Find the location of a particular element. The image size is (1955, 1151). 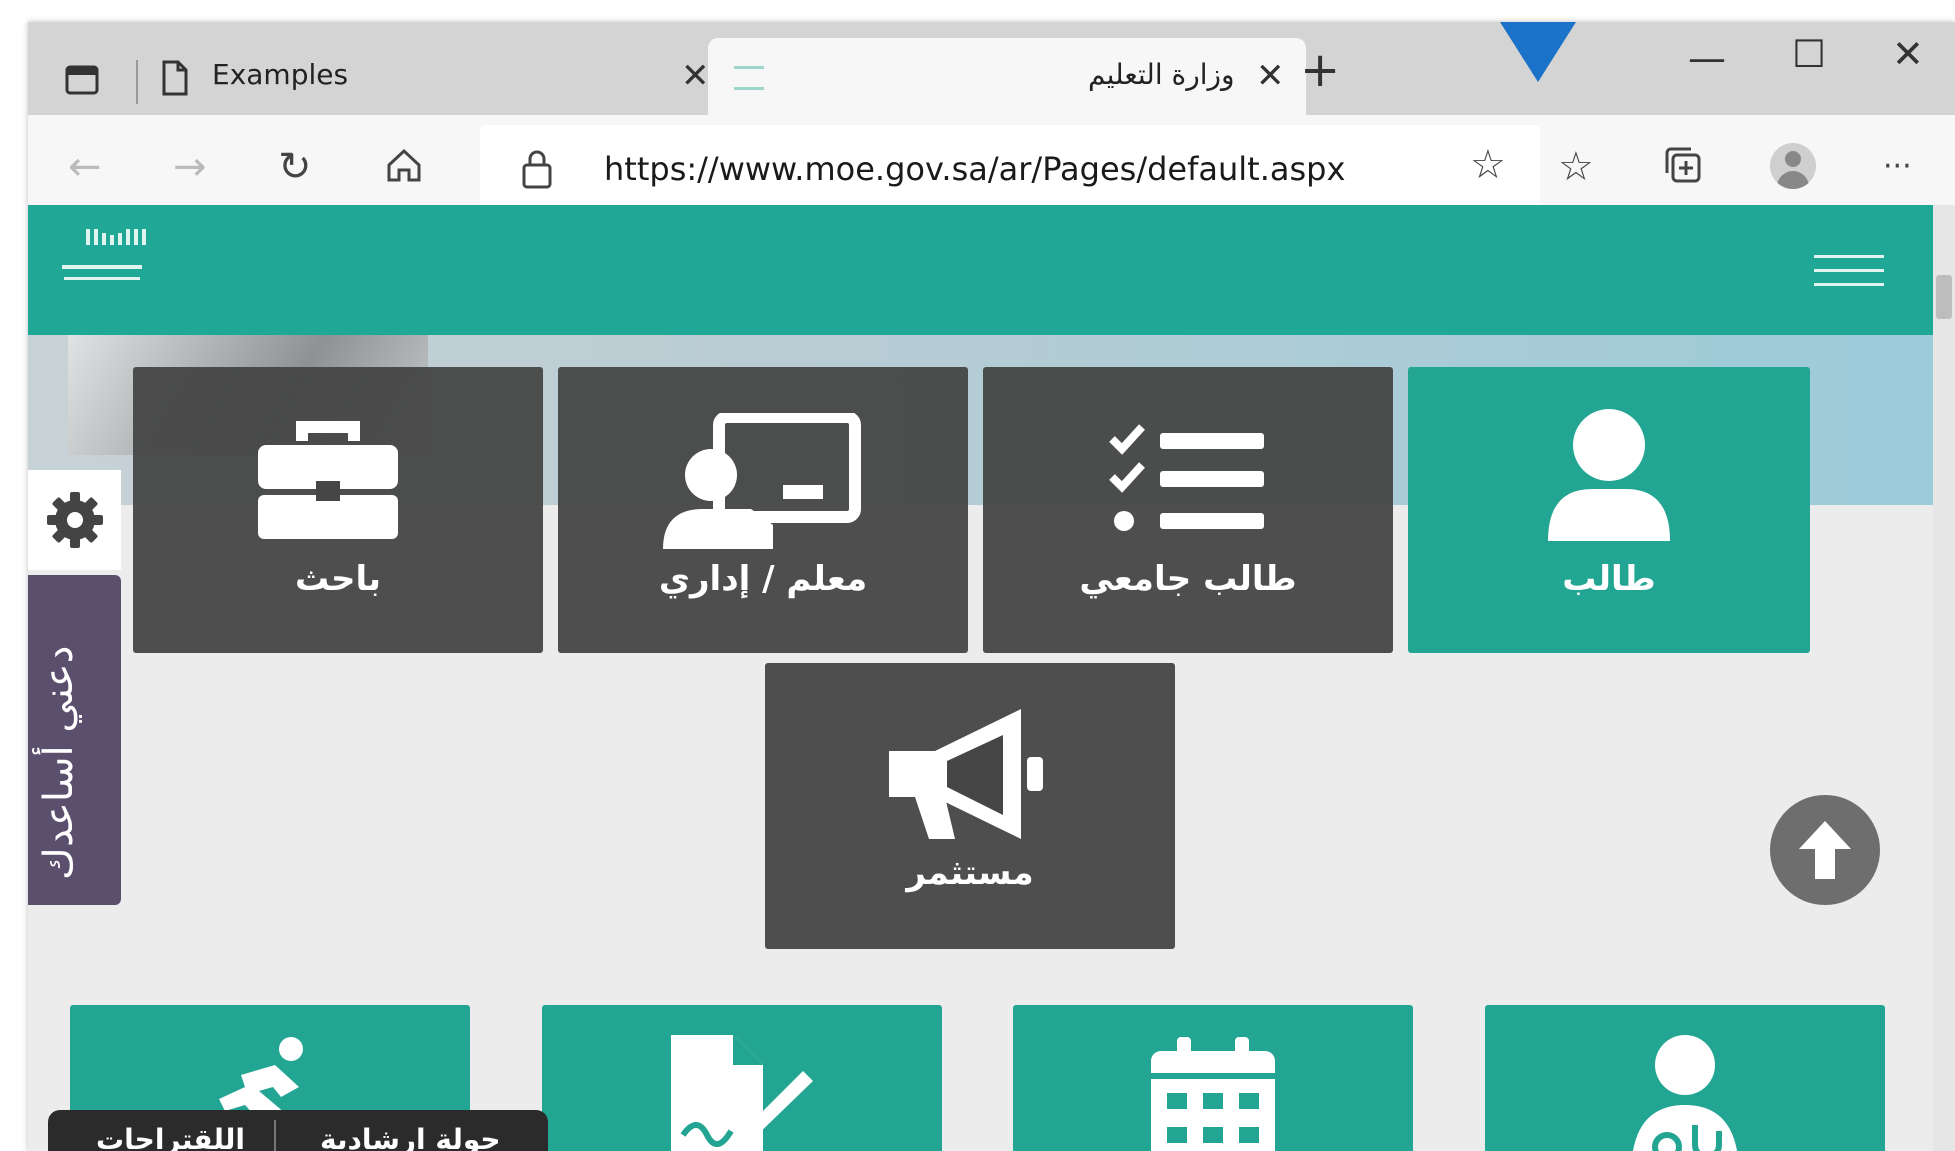

tile-label: طالب is located at coordinates (1609, 579).